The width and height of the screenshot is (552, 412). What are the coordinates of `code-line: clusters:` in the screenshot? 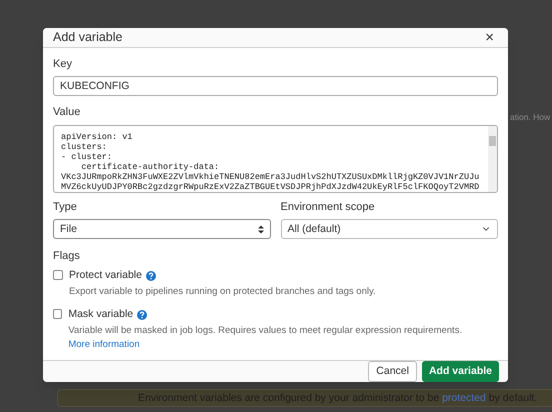 It's located at (84, 147).